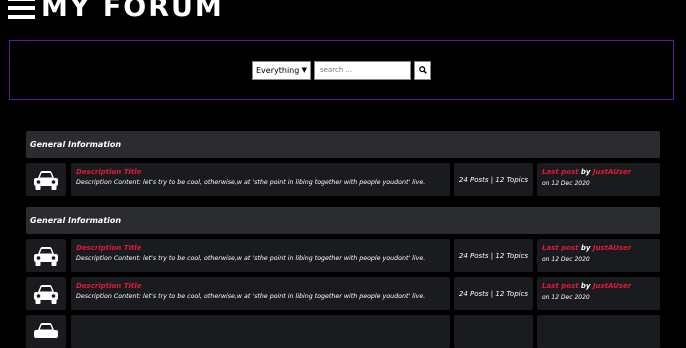 This screenshot has width=686, height=348. What do you see at coordinates (304, 70) in the screenshot?
I see `chevron-down-icon: ▼` at bounding box center [304, 70].